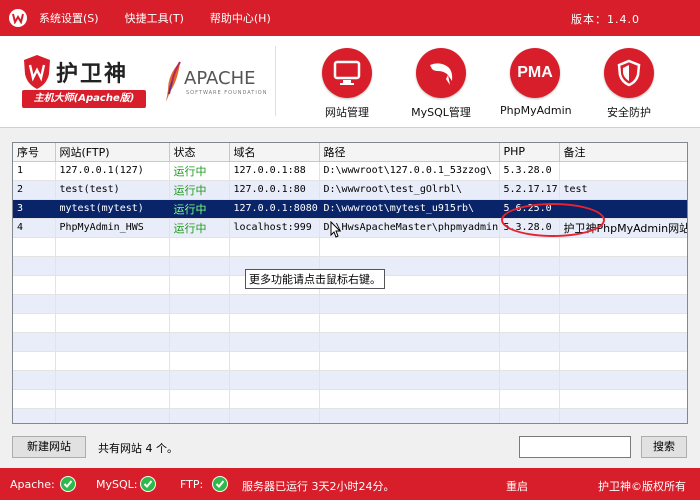 Image resolution: width=700 pixels, height=500 pixels. Describe the element at coordinates (350, 18) in the screenshot. I see `menu-bar: 系统设置(S) 快捷工具(T) 帮助中心(H) 版本：1.4.0` at that location.